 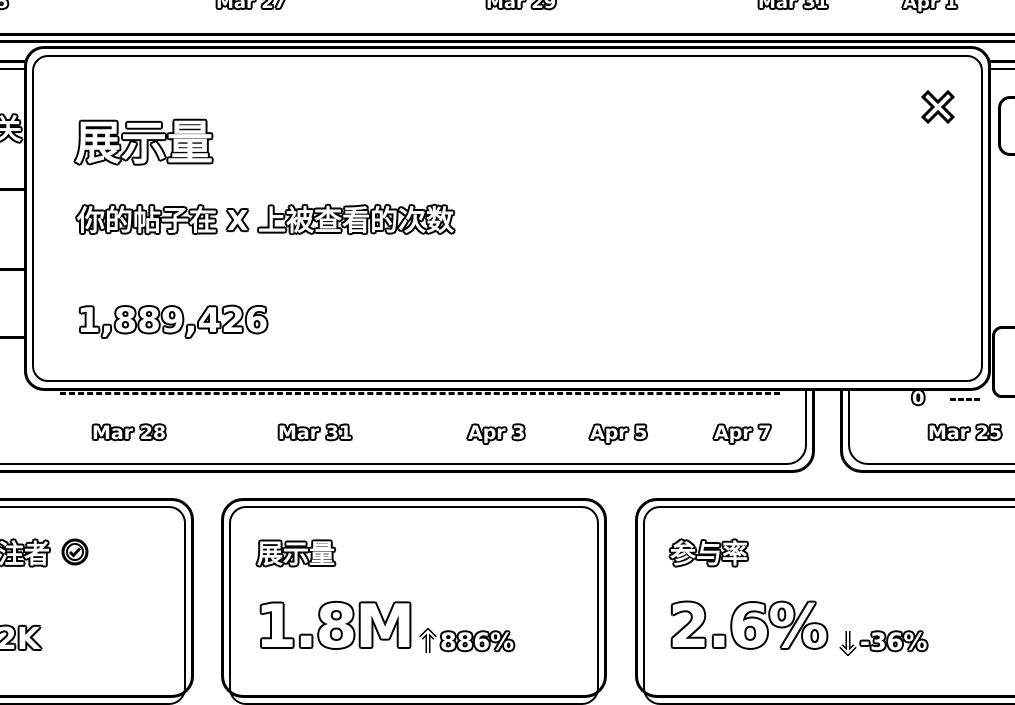 I want to click on verified-badge-icon, so click(x=75, y=552).